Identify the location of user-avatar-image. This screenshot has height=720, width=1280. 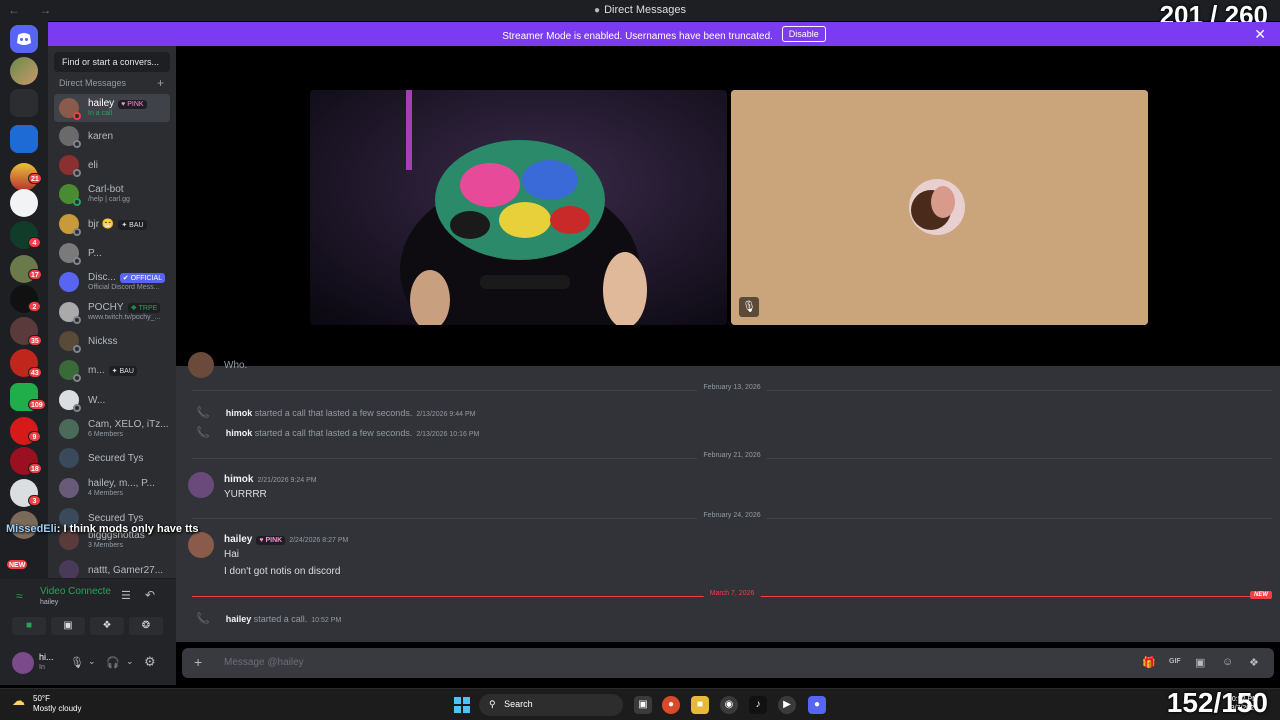
(939, 207).